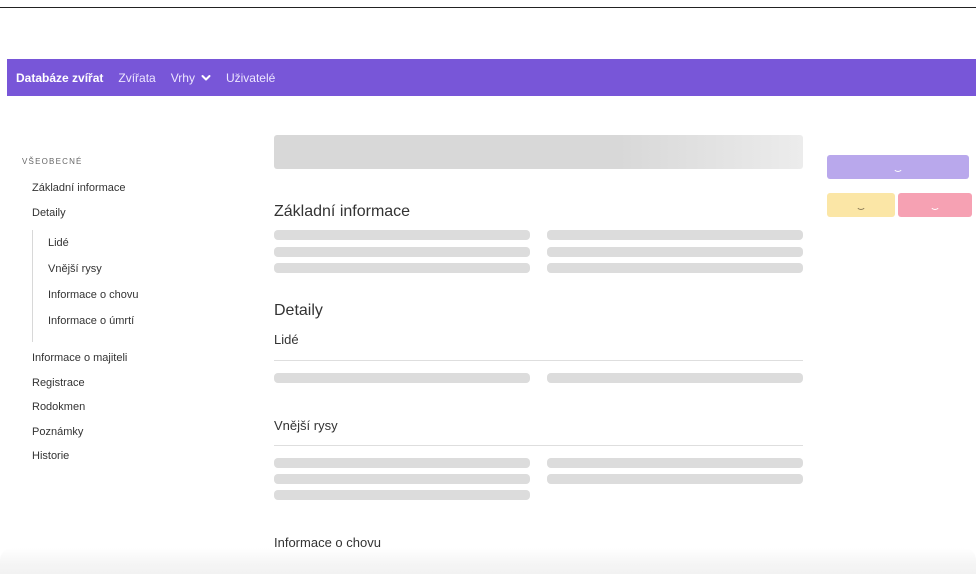  What do you see at coordinates (135, 275) in the screenshot?
I see `sidebar-subitem-vnejsi-rysy: Vnější rysy` at bounding box center [135, 275].